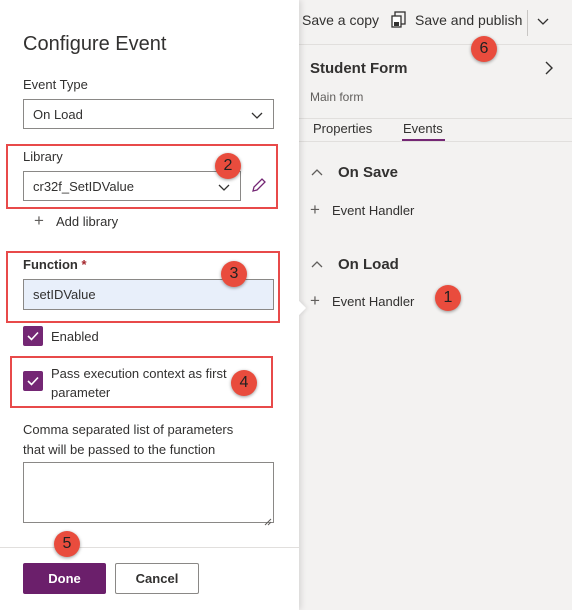  I want to click on command-bar: Save a copy Save and publish, so click(435, 22).